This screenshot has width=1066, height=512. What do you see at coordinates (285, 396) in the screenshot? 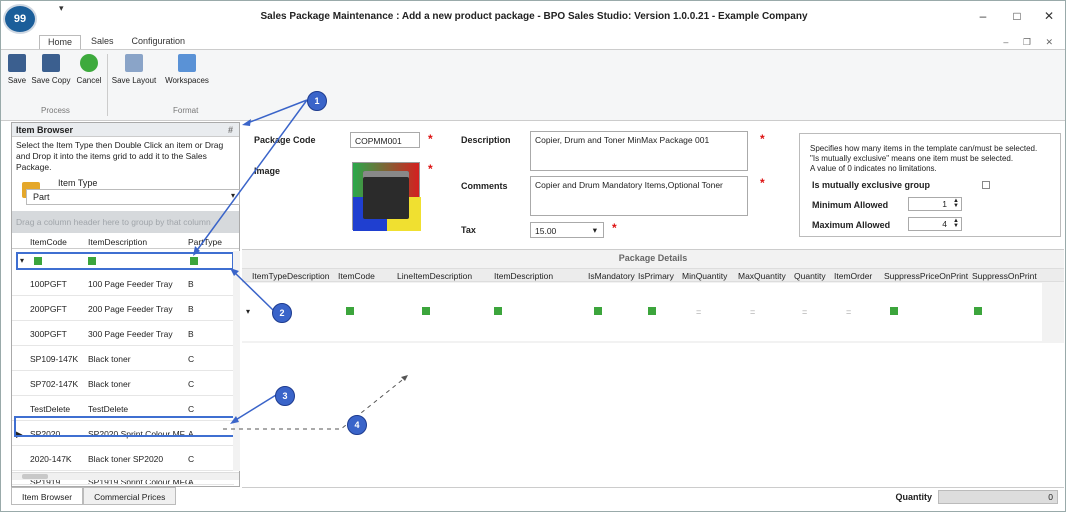
I see `step-marker-3: 3` at bounding box center [285, 396].